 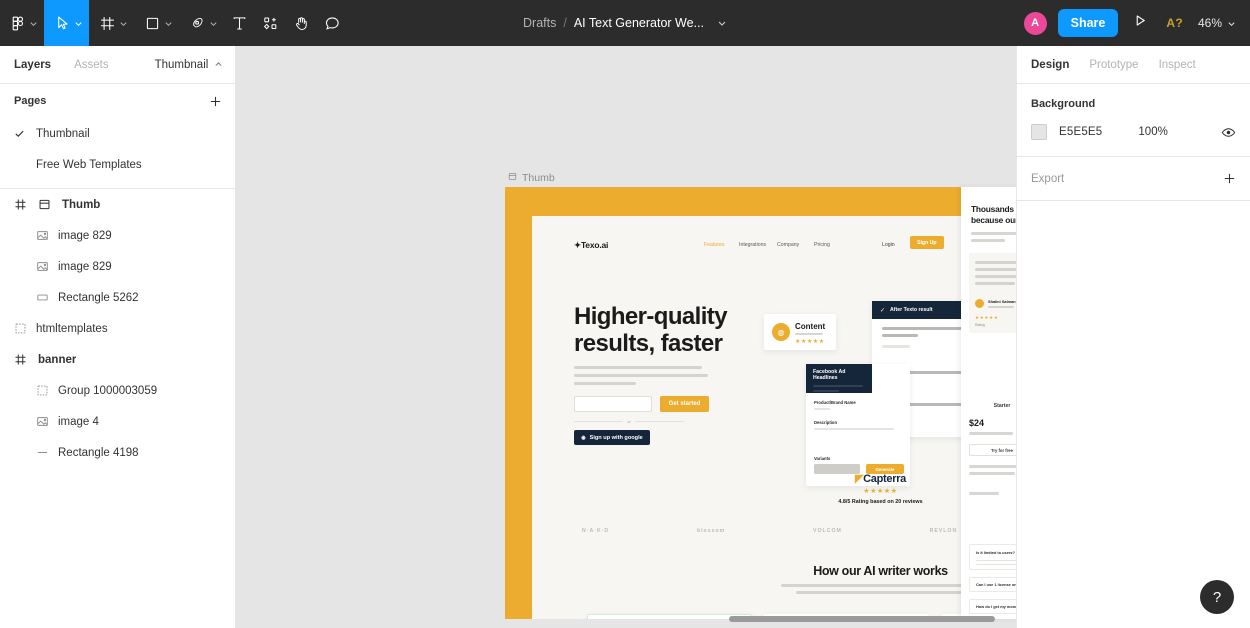 What do you see at coordinates (1088, 23) in the screenshot?
I see `share-button: Share` at bounding box center [1088, 23].